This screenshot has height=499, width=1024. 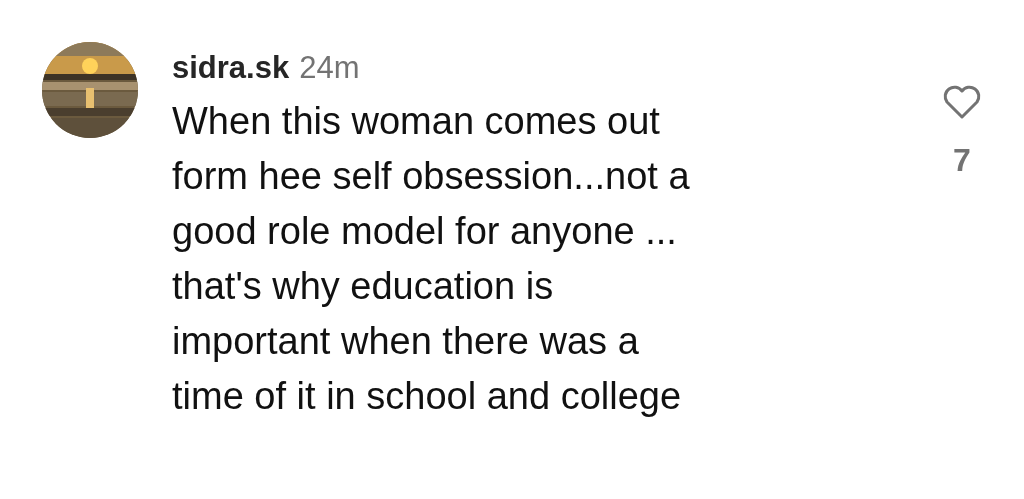 I want to click on timestamp: 24m, so click(x=329, y=68).